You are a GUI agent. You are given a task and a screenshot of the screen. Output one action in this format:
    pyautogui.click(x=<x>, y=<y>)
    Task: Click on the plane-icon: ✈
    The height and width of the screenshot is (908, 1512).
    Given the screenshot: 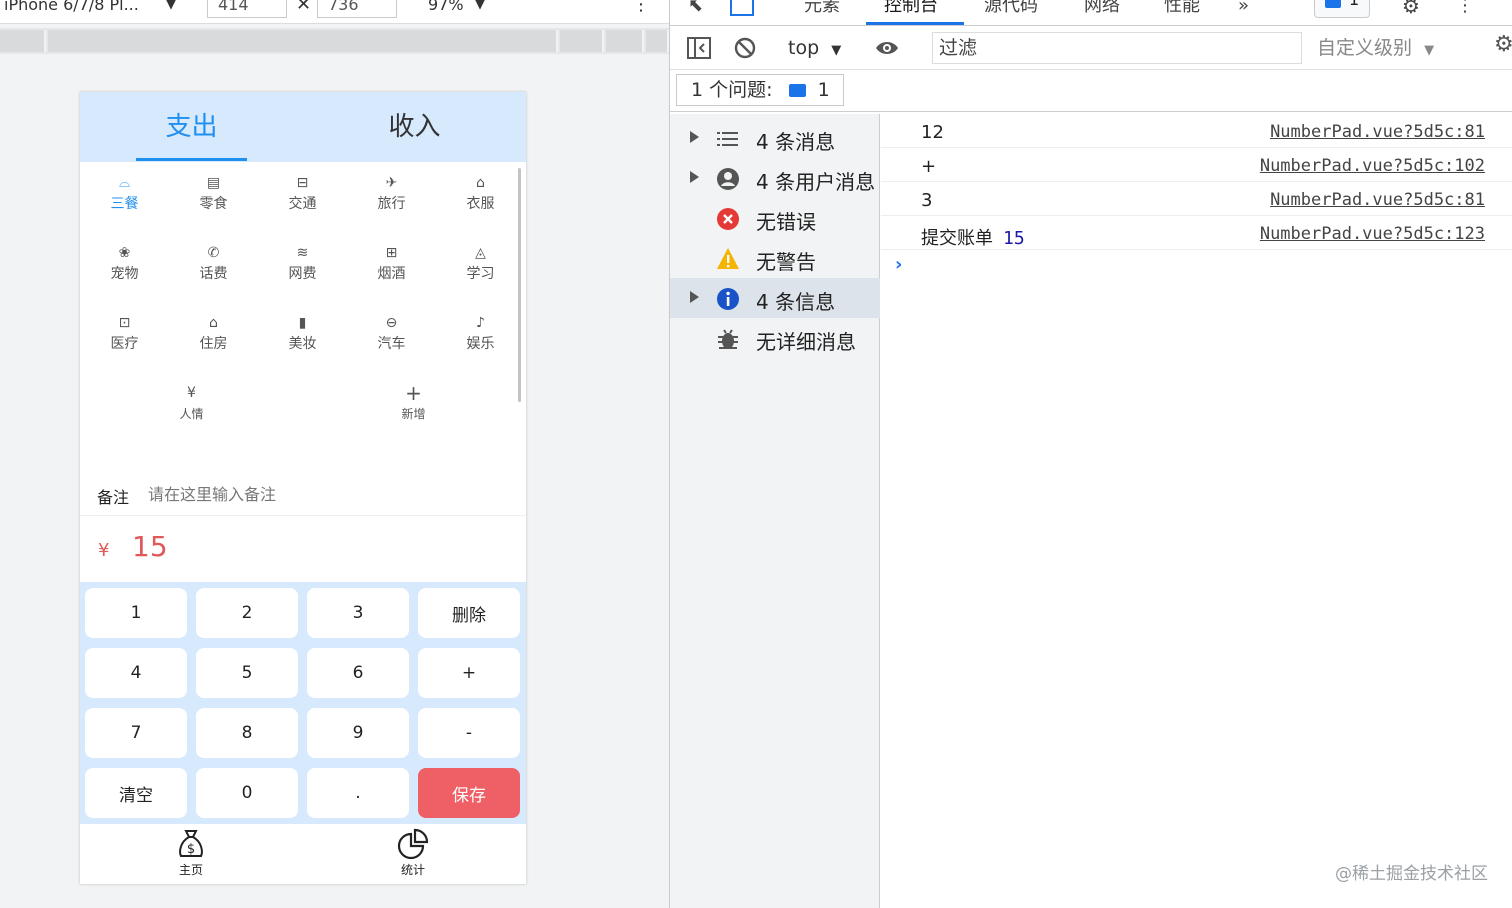 What is the action you would take?
    pyautogui.click(x=391, y=183)
    